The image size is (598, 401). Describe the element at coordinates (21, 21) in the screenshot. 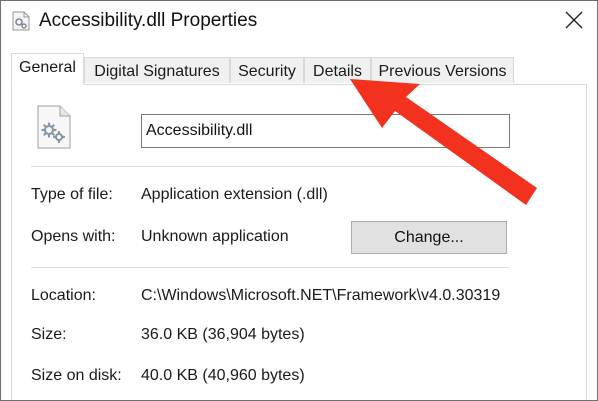

I see `dll-file-icon` at that location.